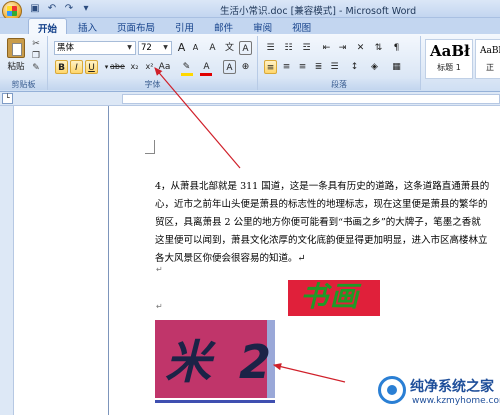  What do you see at coordinates (184, 26) in the screenshot?
I see `tab-references: 引用` at bounding box center [184, 26].